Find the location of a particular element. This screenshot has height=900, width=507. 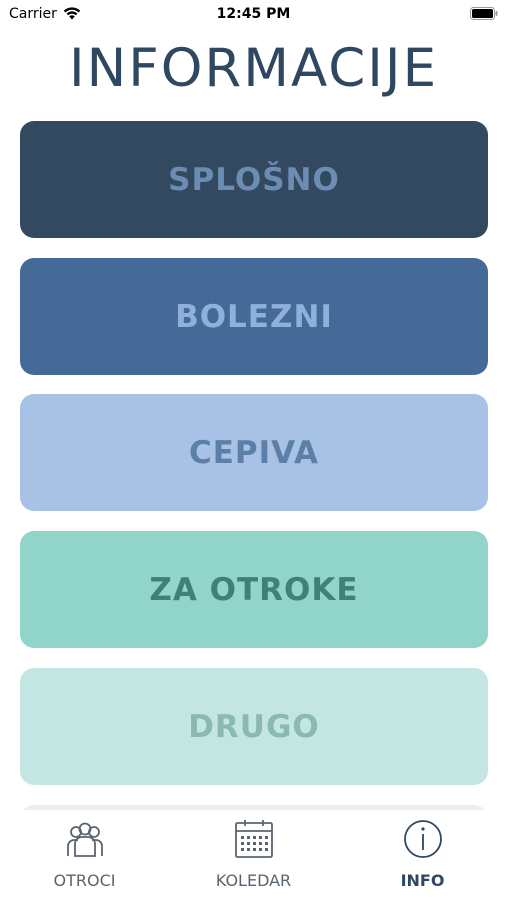

tab-label: KOLEDAR is located at coordinates (253, 880).